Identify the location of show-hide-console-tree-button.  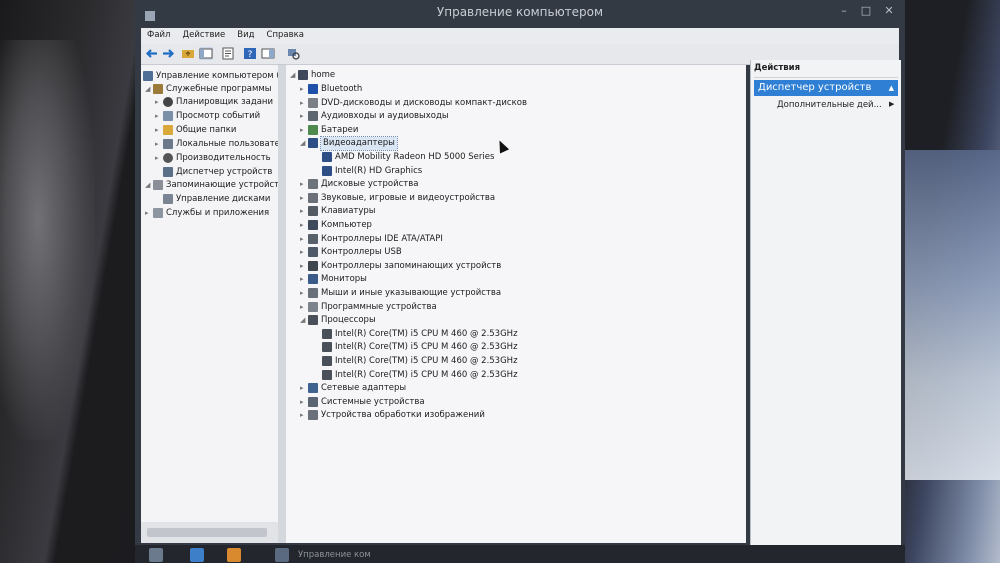
(206, 53).